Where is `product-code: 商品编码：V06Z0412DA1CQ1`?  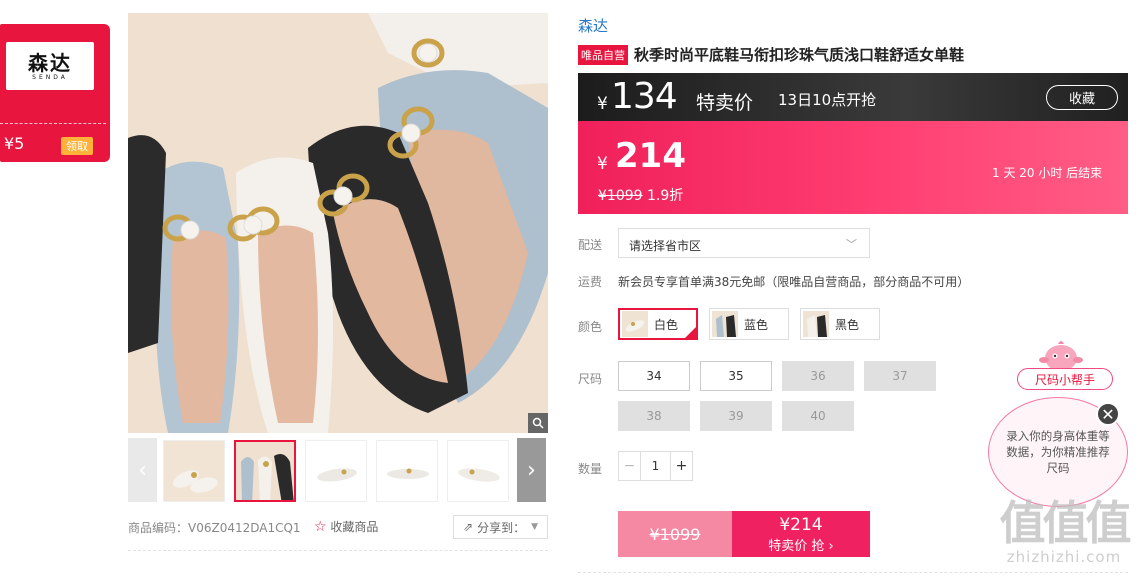
product-code: 商品编码：V06Z0412DA1CQ1 is located at coordinates (214, 528).